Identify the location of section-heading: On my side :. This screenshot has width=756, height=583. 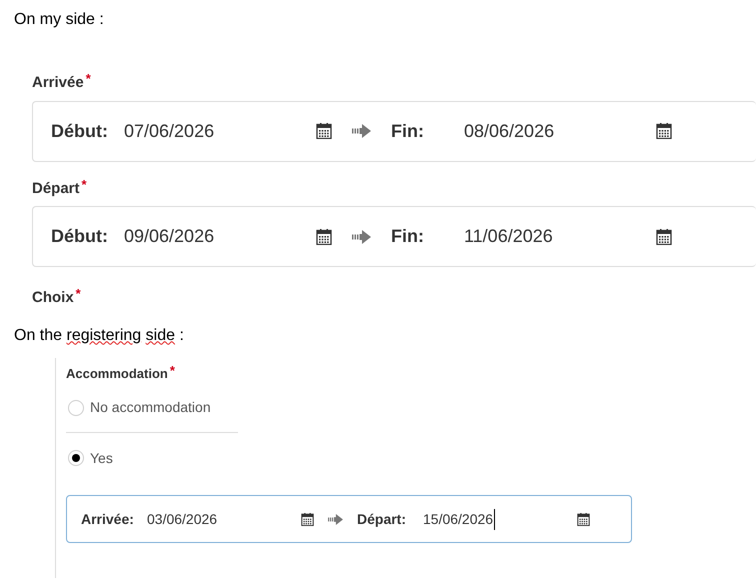
(59, 20).